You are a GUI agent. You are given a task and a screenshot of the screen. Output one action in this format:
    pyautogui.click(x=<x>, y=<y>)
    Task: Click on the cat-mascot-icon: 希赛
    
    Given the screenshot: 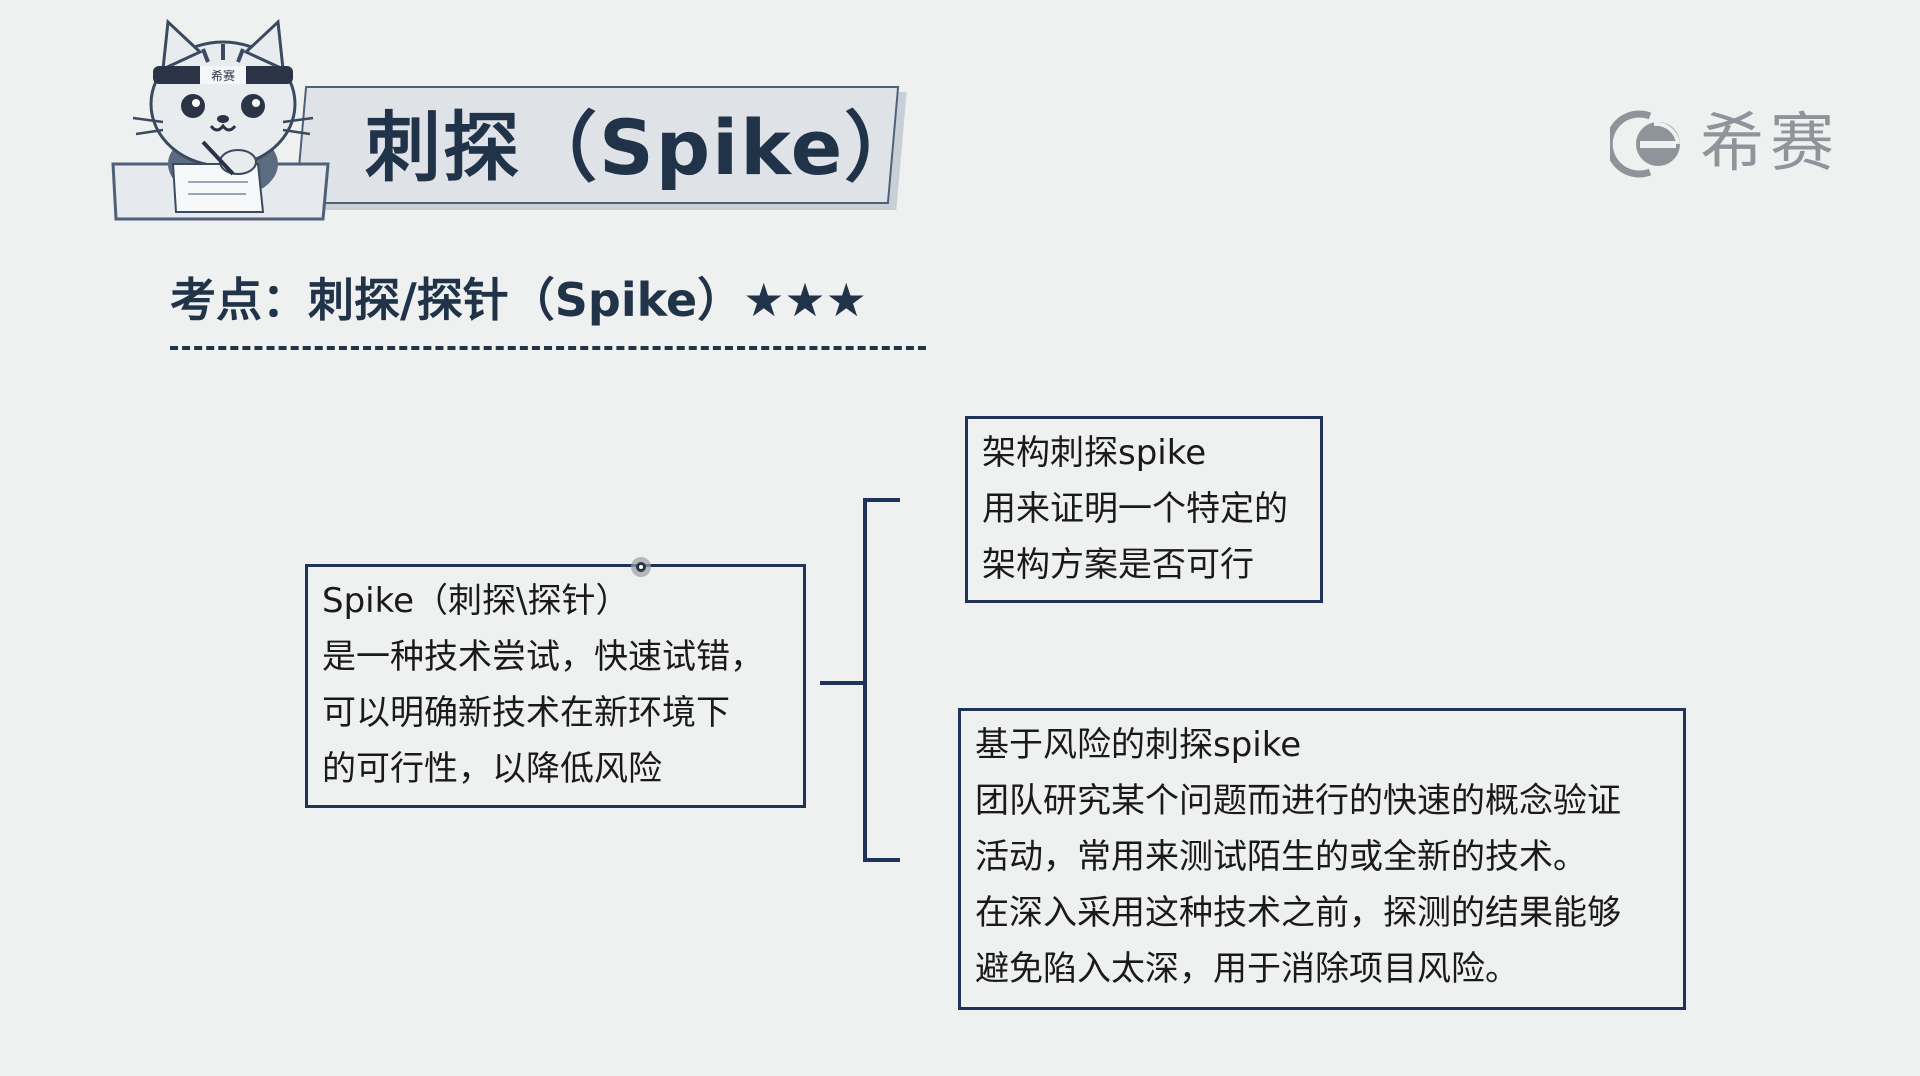 What is the action you would take?
    pyautogui.click(x=220, y=119)
    